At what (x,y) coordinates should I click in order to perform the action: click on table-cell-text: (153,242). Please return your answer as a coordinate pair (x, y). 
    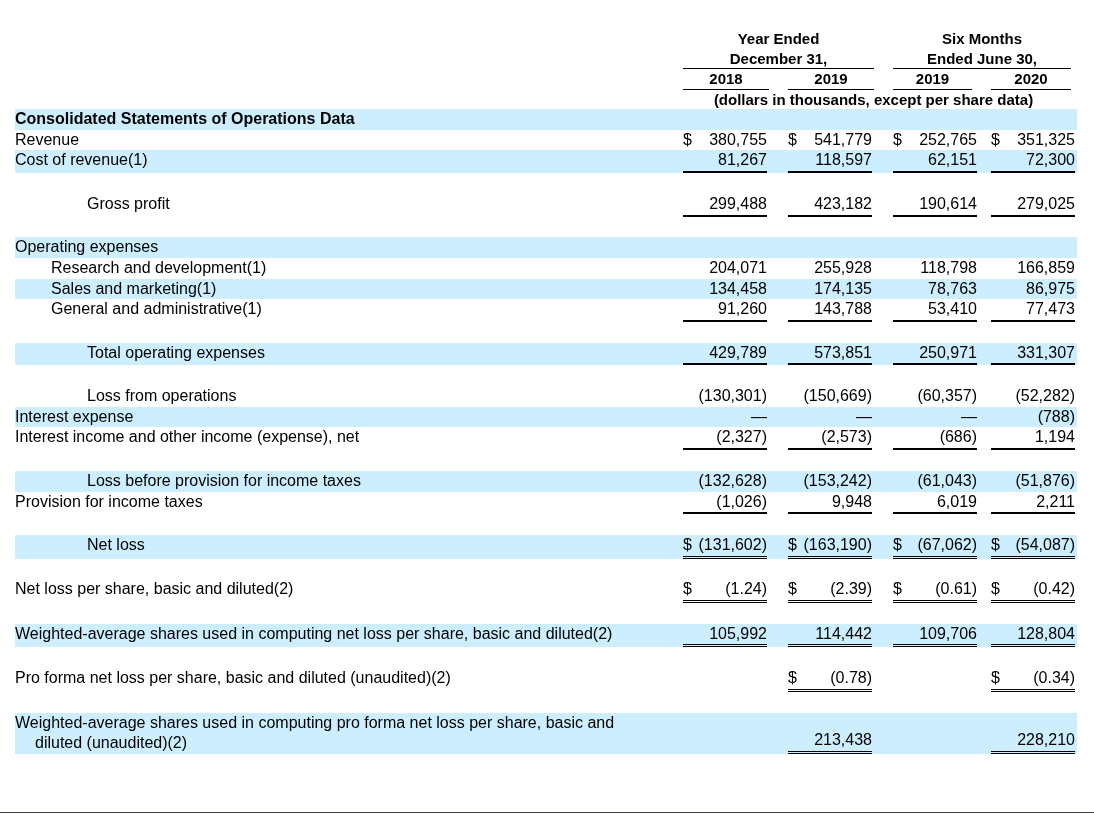
    Looking at the image, I should click on (837, 480).